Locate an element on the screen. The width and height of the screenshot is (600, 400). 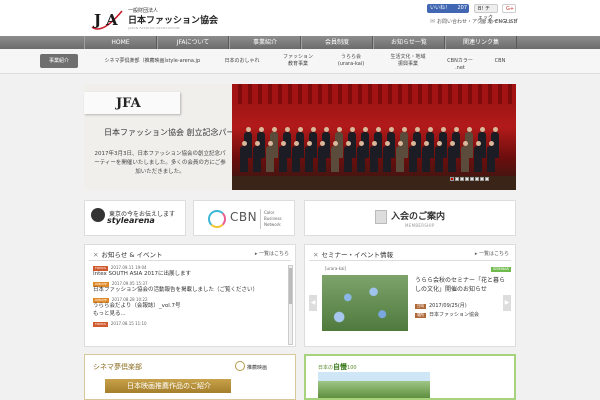
prev-arrow-icon: ◀ is located at coordinates (313, 303).